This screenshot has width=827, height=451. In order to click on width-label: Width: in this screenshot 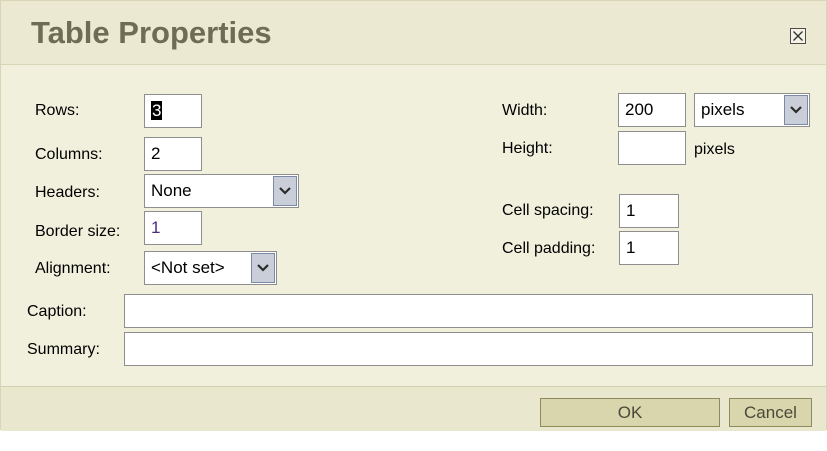, I will do `click(525, 110)`.